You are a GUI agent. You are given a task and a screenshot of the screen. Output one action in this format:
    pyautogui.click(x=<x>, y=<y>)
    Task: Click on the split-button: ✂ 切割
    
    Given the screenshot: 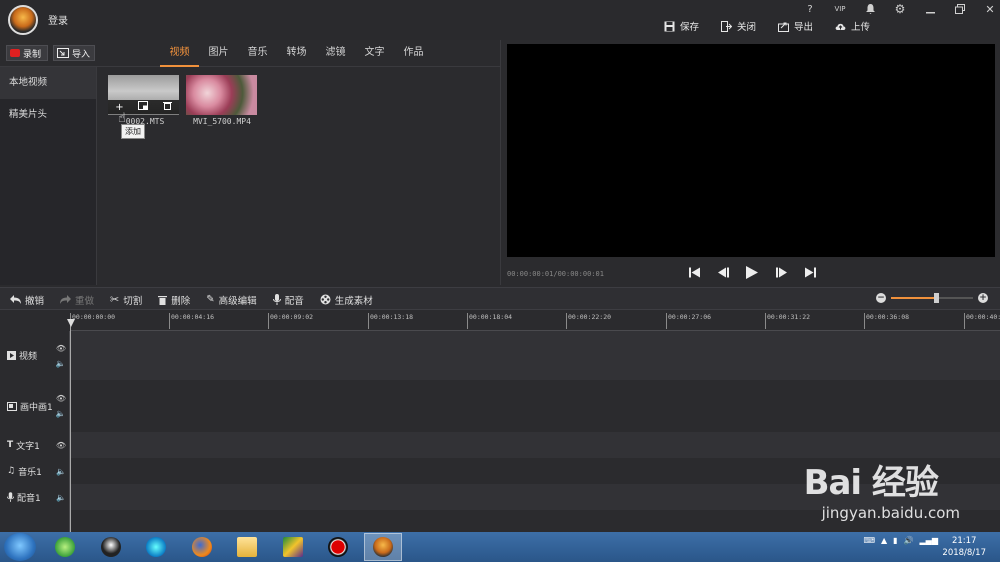 What is the action you would take?
    pyautogui.click(x=126, y=300)
    